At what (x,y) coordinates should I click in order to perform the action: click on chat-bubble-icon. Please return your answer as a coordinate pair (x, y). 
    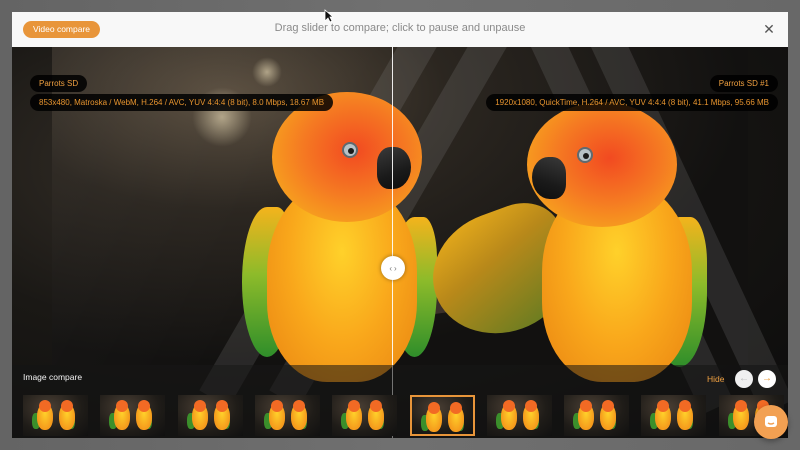
    Looking at the image, I should click on (771, 421).